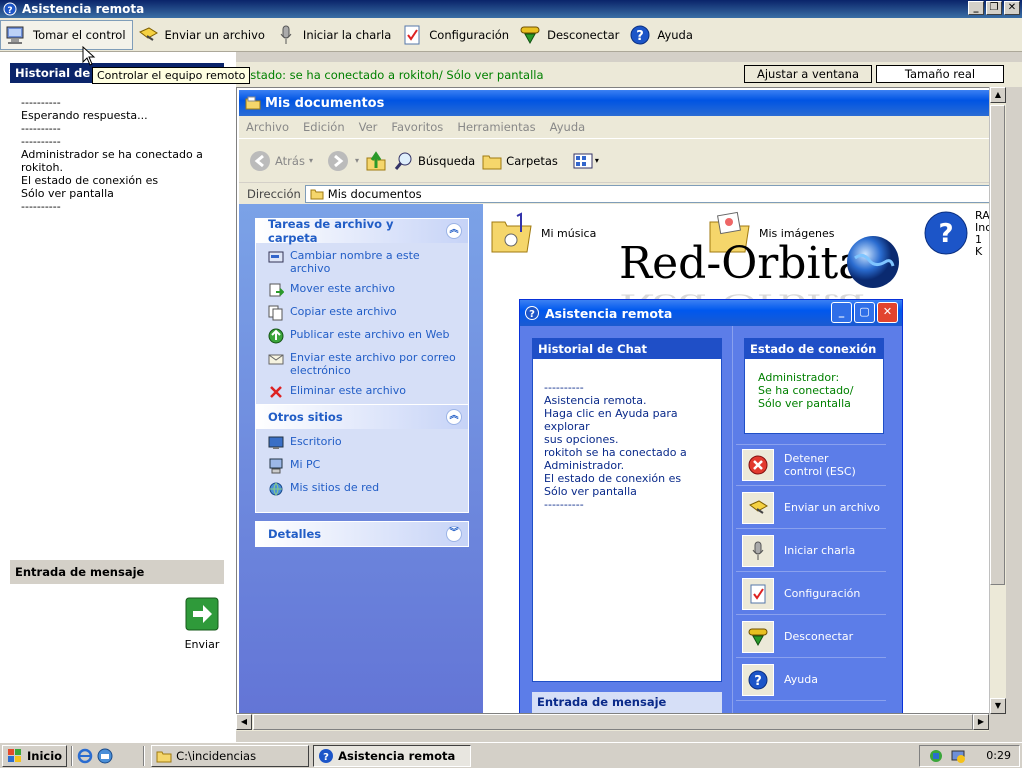  What do you see at coordinates (85, 756) in the screenshot?
I see `internet-explorer-icon` at bounding box center [85, 756].